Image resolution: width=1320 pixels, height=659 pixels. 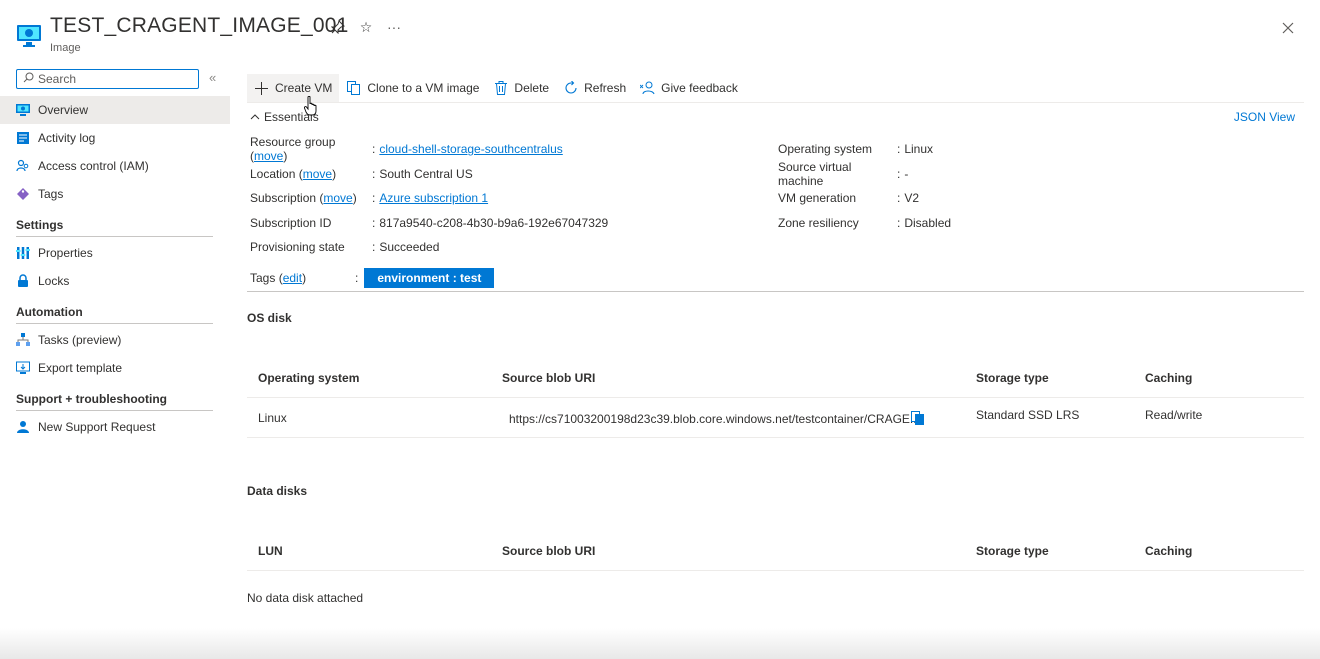 What do you see at coordinates (97, 427) in the screenshot?
I see `sidebar-item-label: New Support Request` at bounding box center [97, 427].